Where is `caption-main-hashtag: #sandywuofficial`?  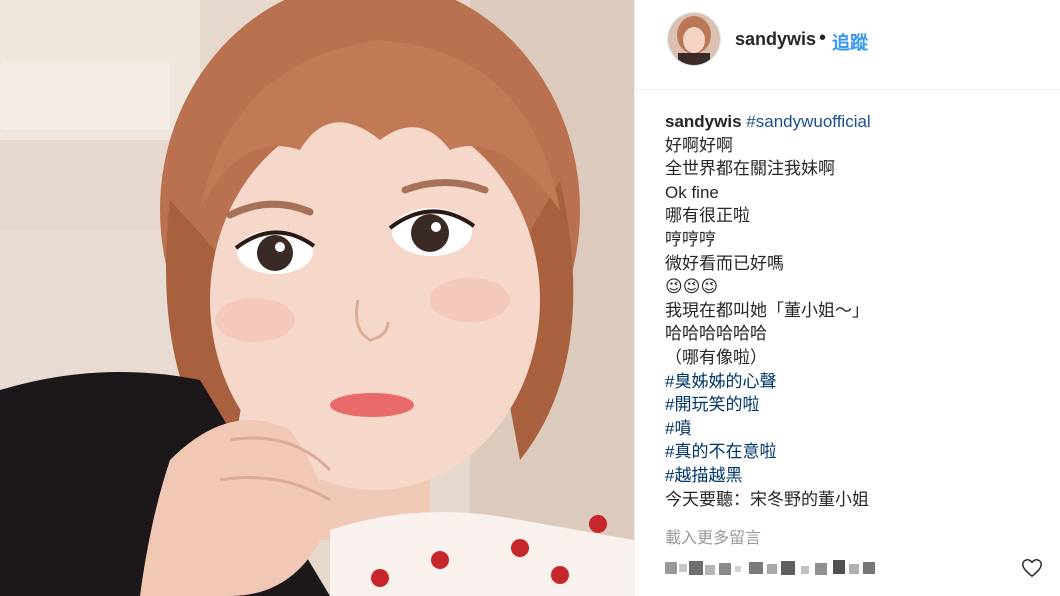
caption-main-hashtag: #sandywuofficial is located at coordinates (808, 121).